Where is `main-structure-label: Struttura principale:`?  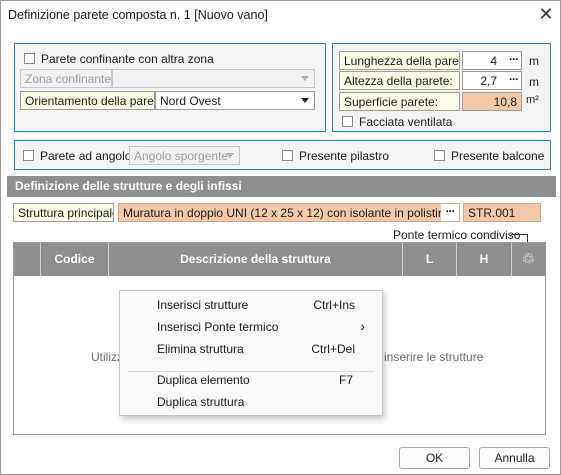
main-structure-label: Struttura principale: is located at coordinates (63, 212).